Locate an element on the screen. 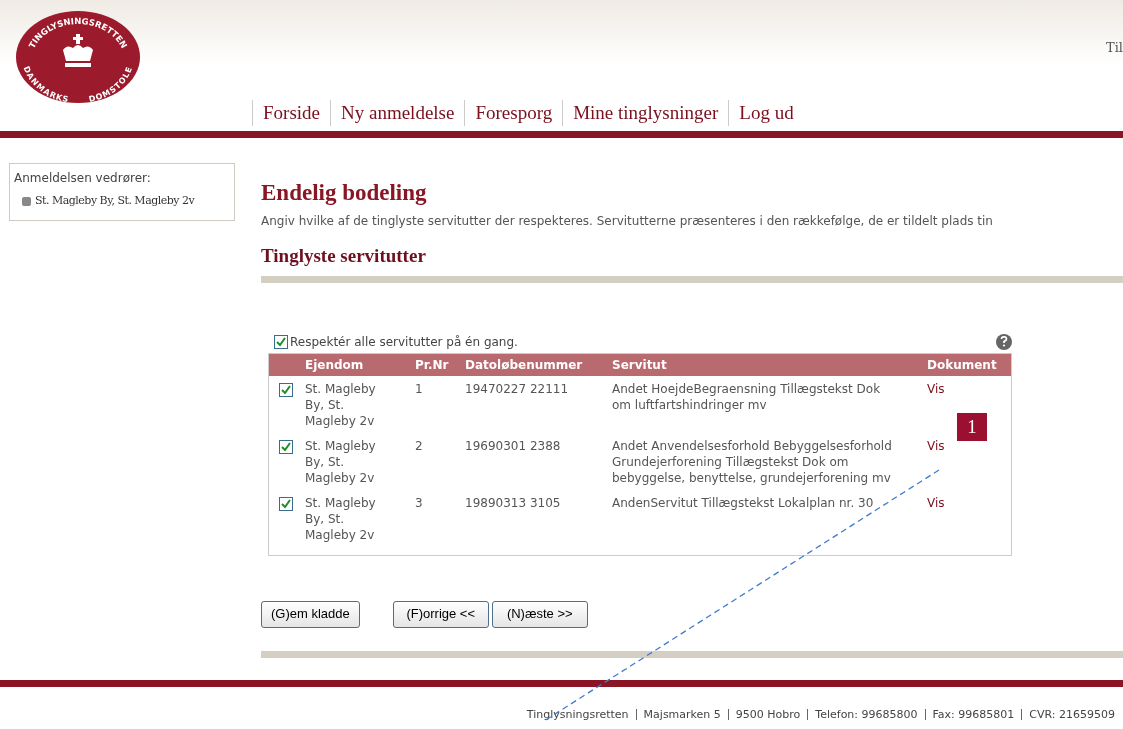  column-header: Ejendom is located at coordinates (335, 365).